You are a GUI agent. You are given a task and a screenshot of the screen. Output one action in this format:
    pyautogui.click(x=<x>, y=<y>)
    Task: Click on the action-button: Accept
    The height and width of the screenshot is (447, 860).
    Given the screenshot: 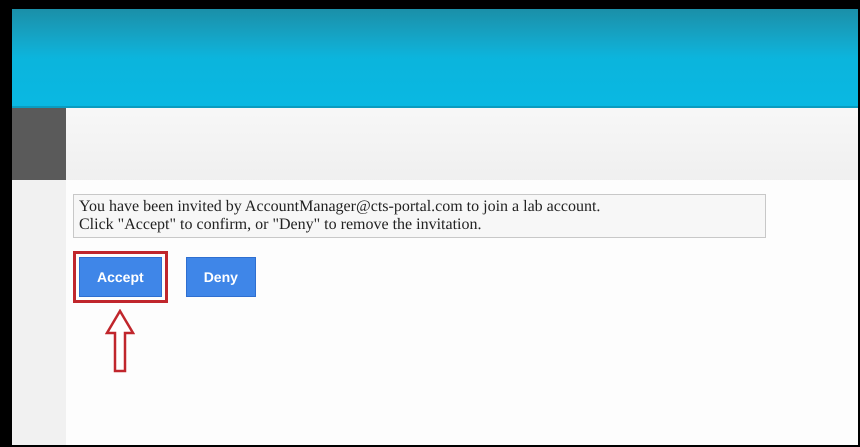 What is the action you would take?
    pyautogui.click(x=120, y=277)
    